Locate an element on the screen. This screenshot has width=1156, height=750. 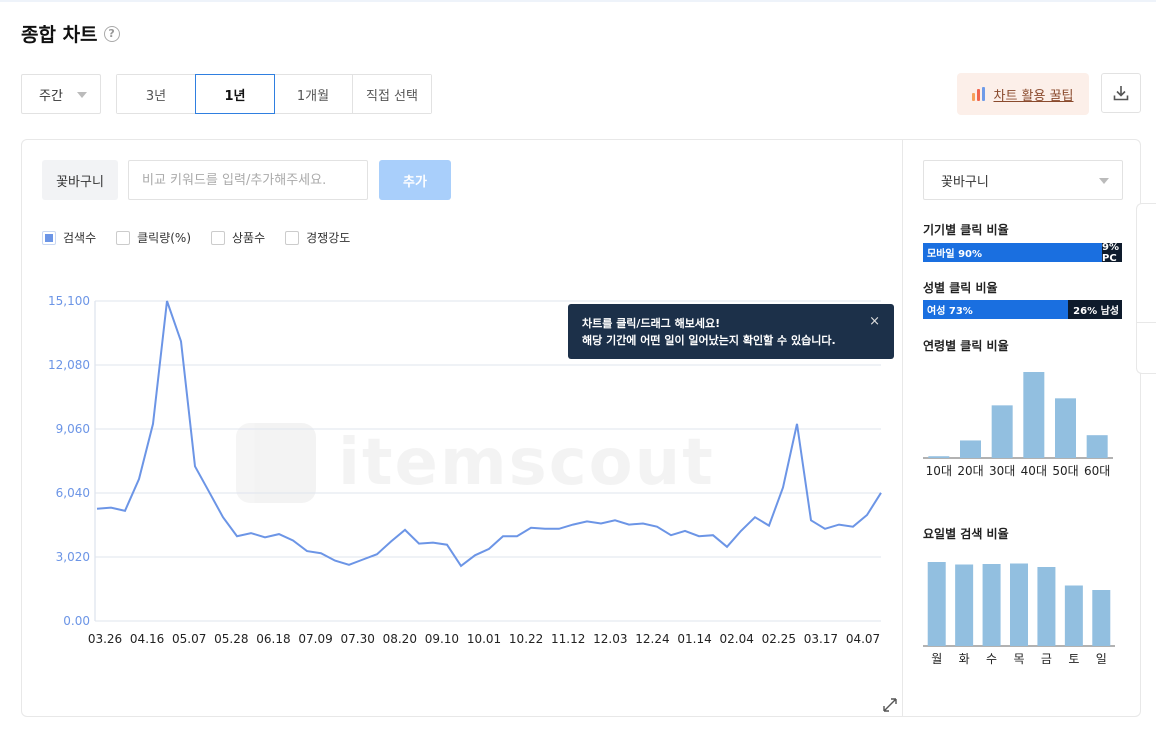
y-tick-label: 0.00 is located at coordinates (76, 621).